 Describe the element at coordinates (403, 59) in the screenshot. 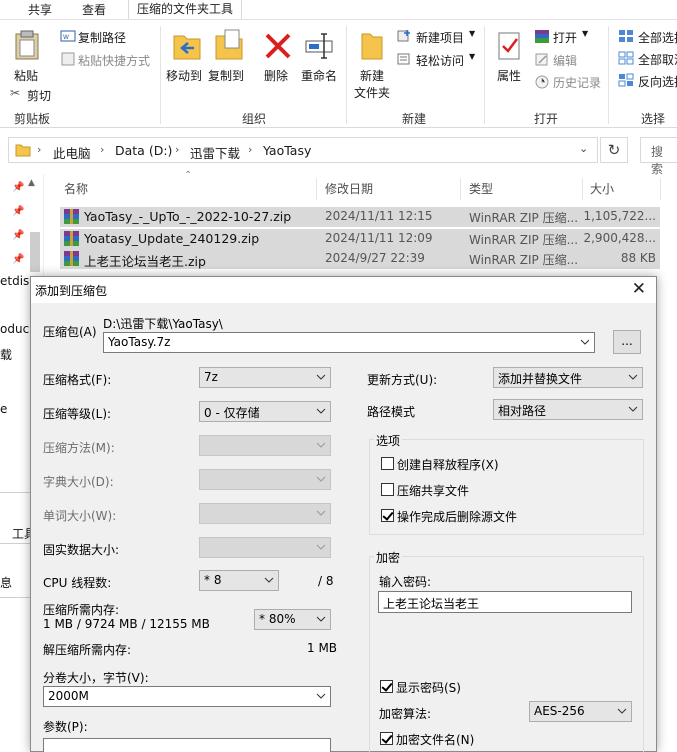

I see `easy-access-icon` at that location.